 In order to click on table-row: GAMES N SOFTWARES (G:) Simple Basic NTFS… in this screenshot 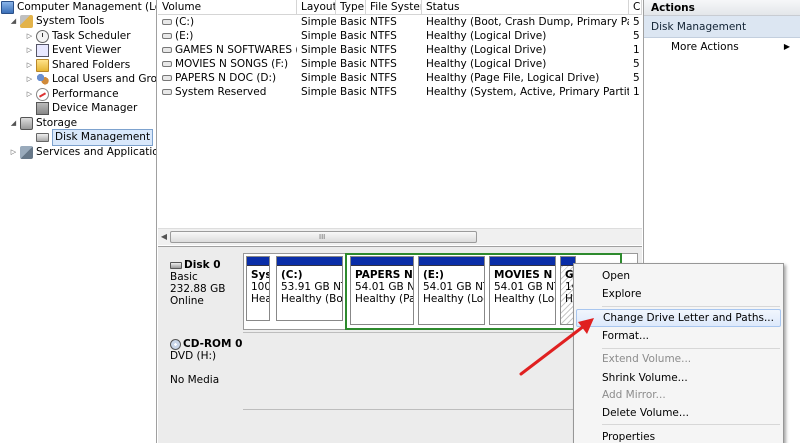, I will do `click(400, 50)`.